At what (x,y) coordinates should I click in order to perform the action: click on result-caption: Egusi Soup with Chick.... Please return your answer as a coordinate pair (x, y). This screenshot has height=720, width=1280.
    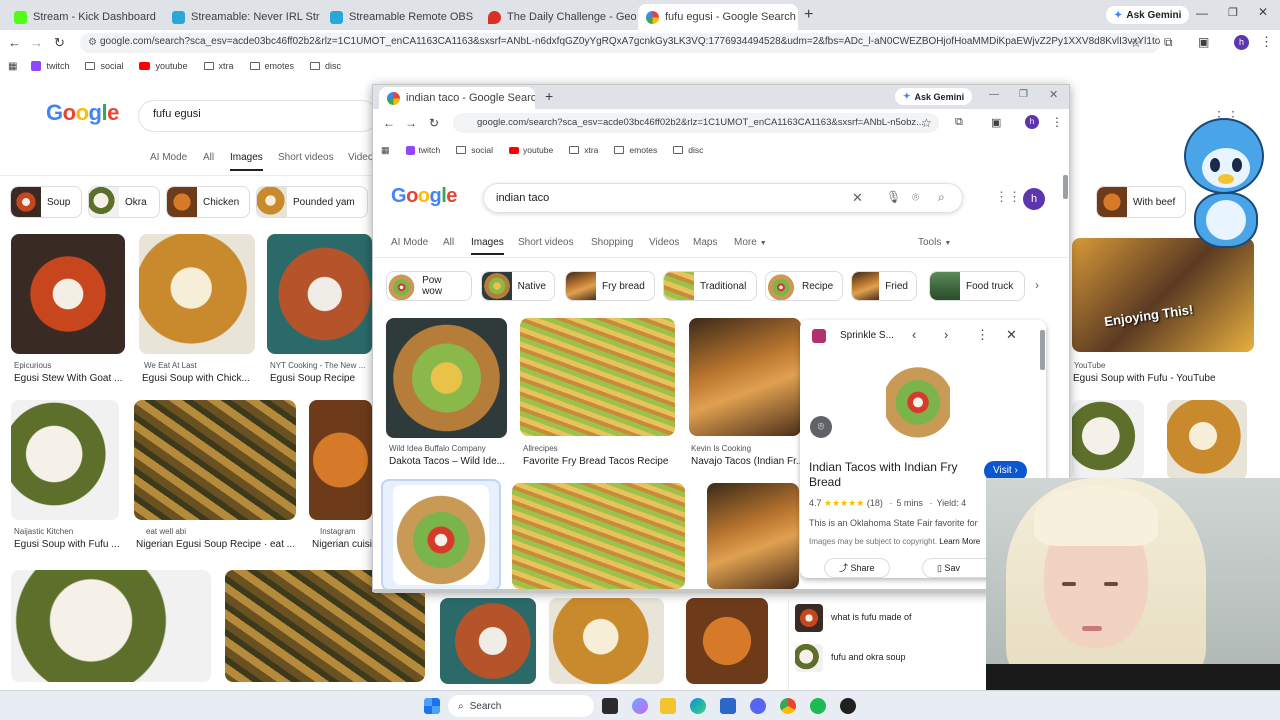
    Looking at the image, I should click on (198, 378).